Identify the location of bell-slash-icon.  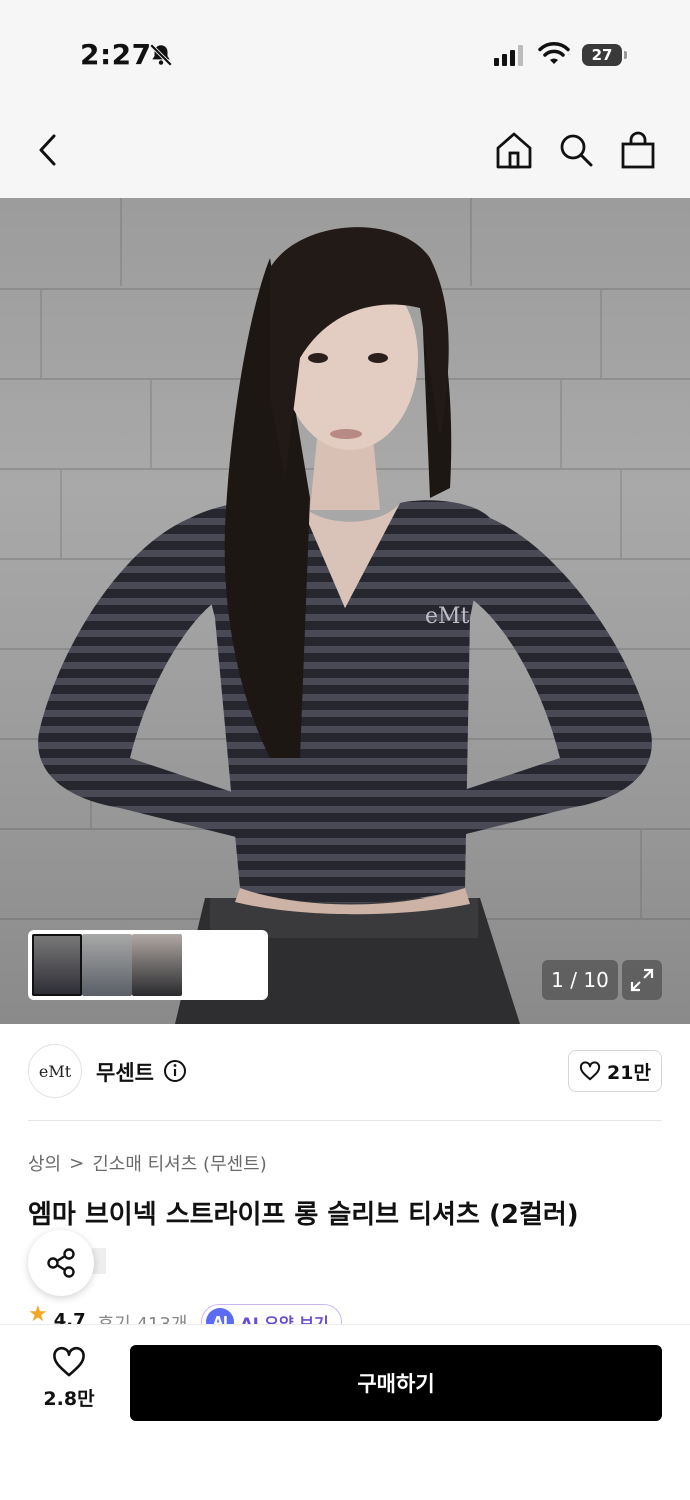
(161, 55).